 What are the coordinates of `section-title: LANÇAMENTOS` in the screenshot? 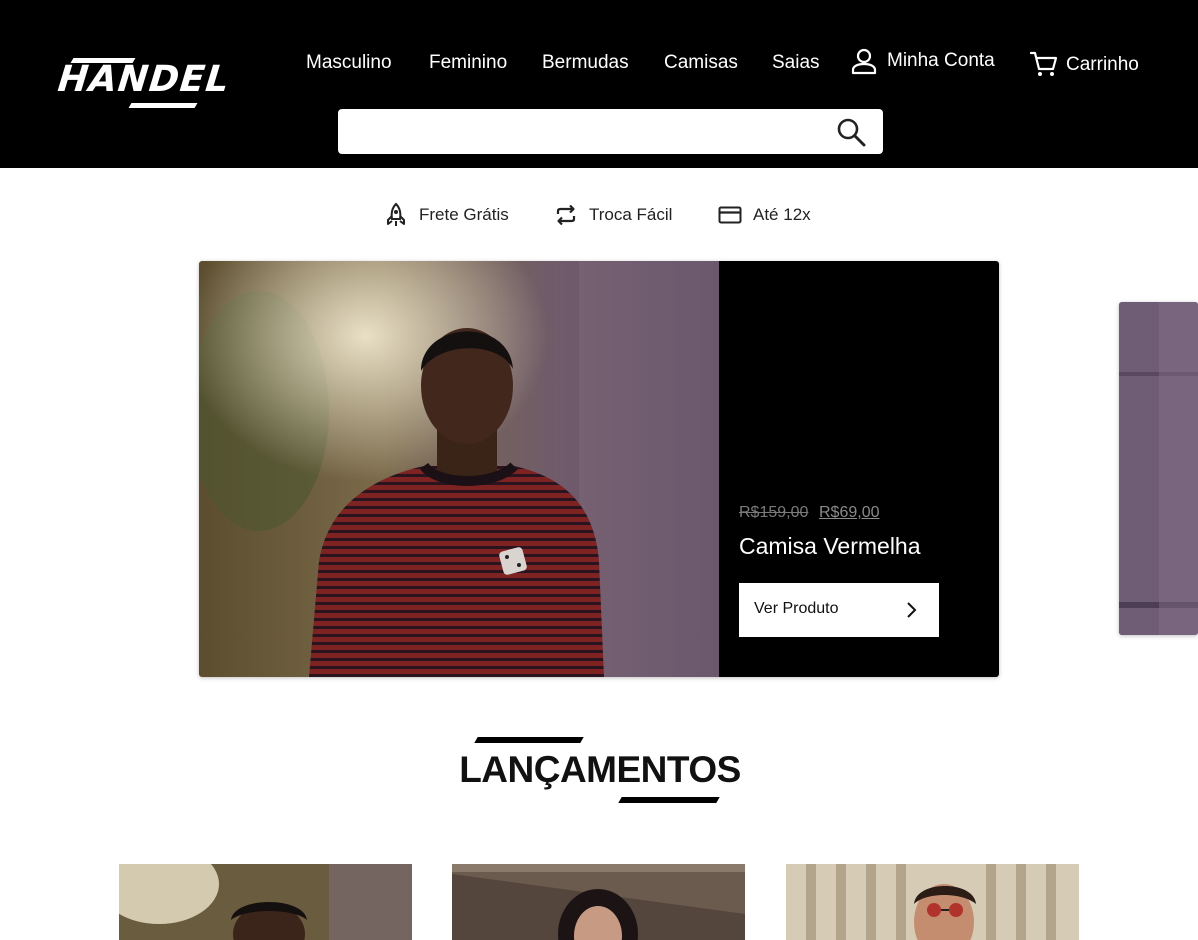 It's located at (600, 769).